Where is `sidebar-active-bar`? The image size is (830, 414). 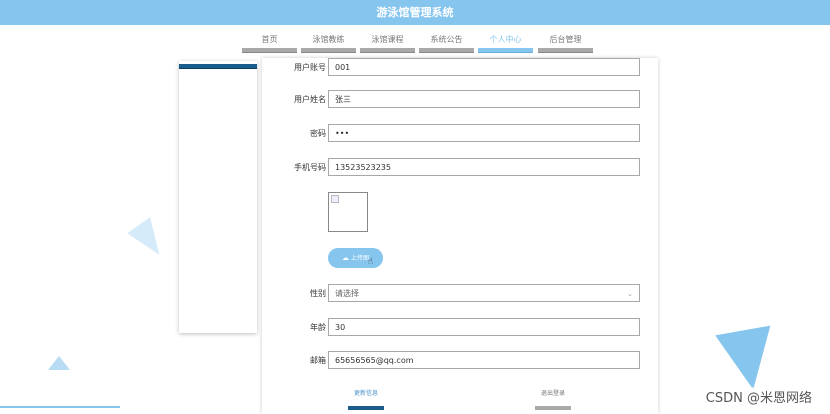
sidebar-active-bar is located at coordinates (218, 66).